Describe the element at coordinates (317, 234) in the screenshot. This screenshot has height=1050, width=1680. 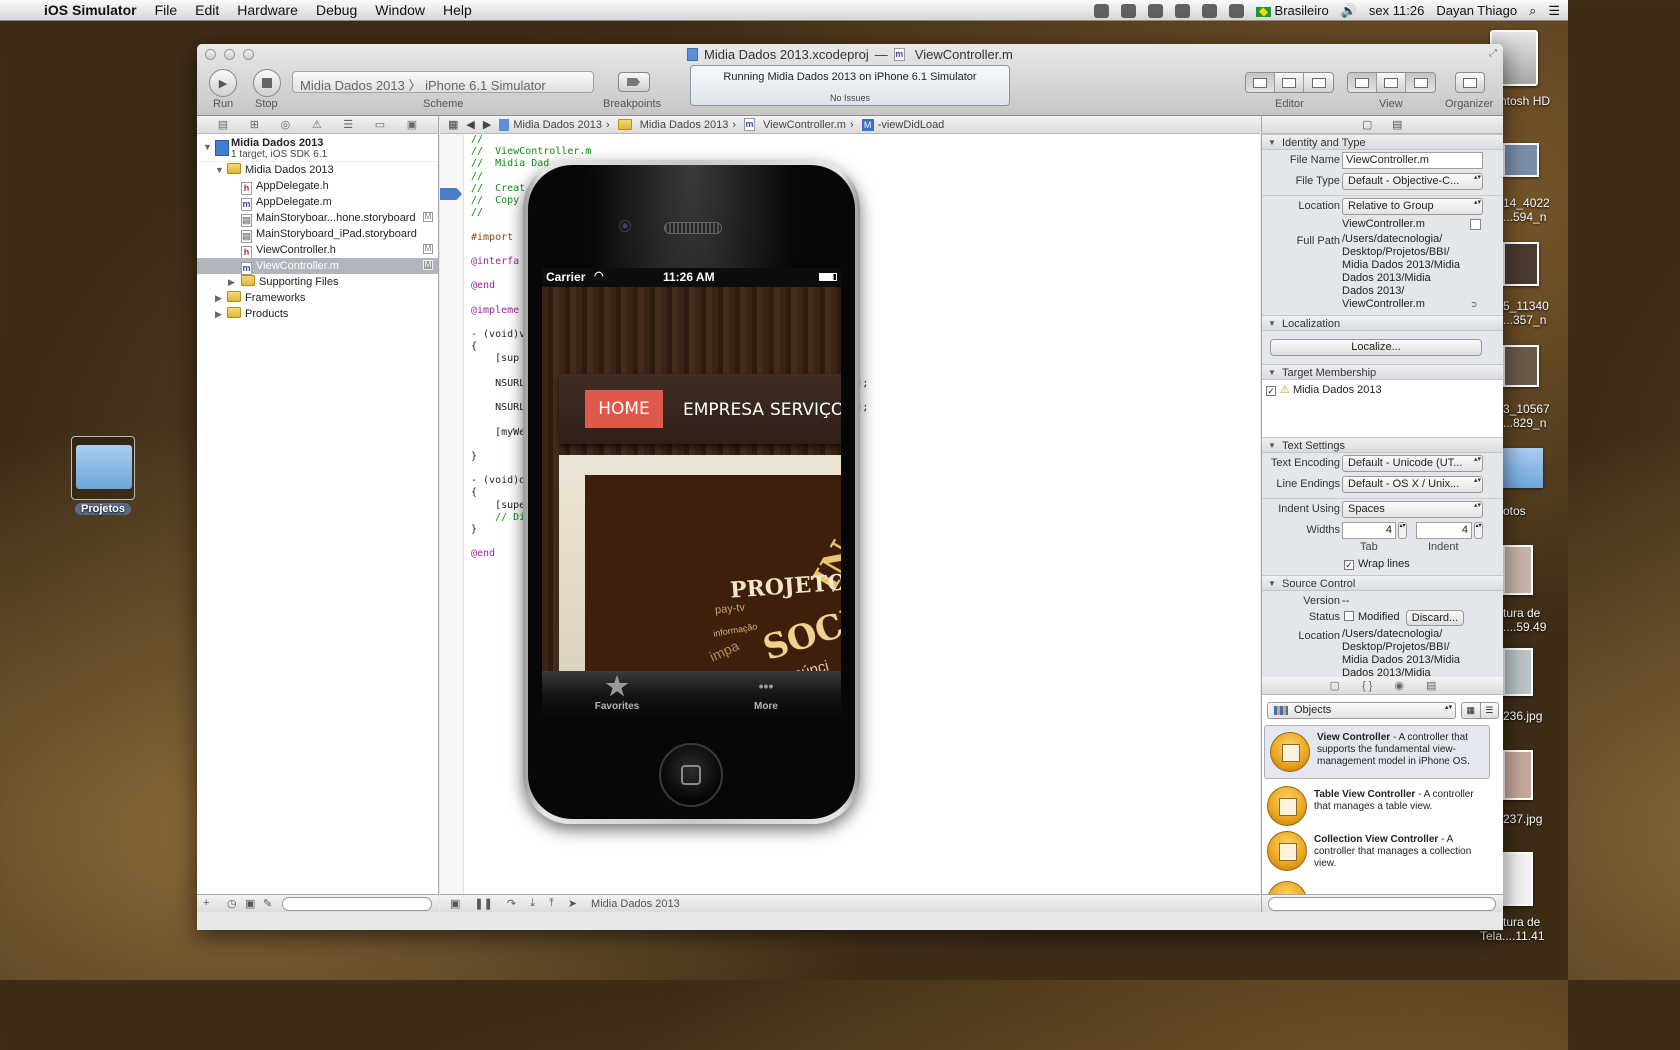
I see `file-item-storyboard-ipad: ▤ MainStoryboard_iPad.storyboard` at that location.